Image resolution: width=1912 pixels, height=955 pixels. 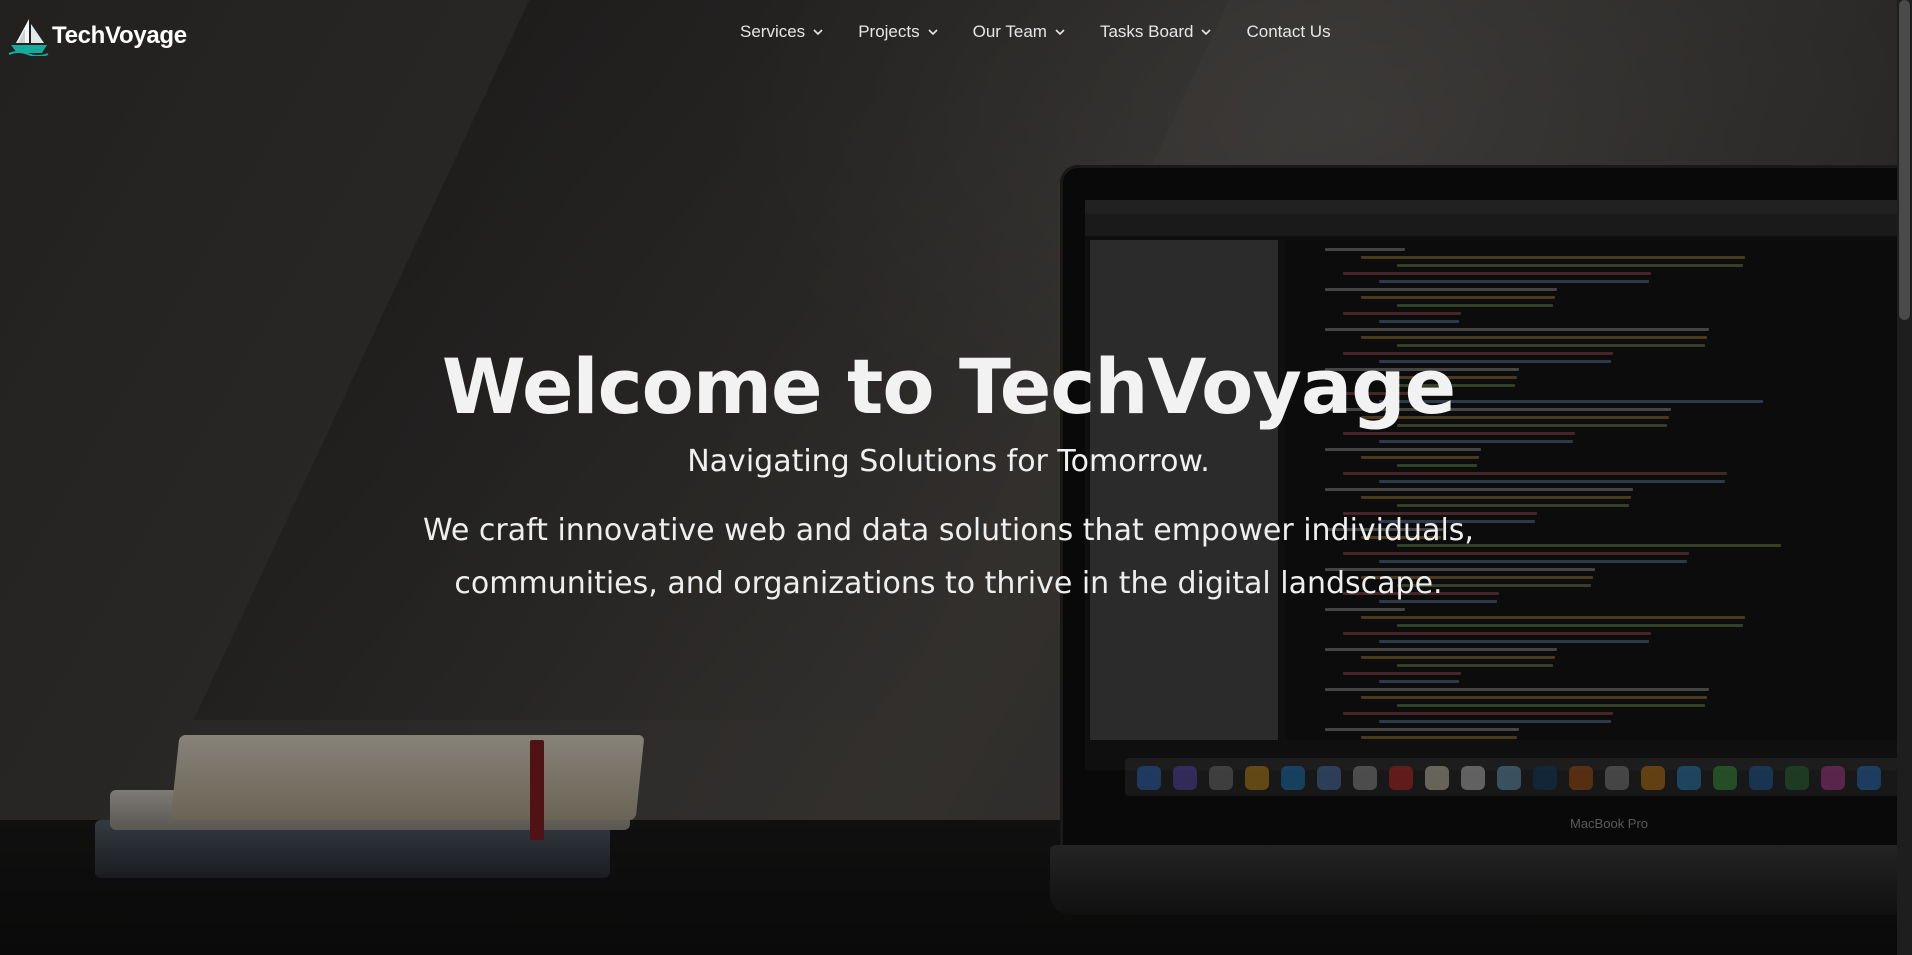 I want to click on hero-title: Welcome to TechVoyage, so click(x=948, y=386).